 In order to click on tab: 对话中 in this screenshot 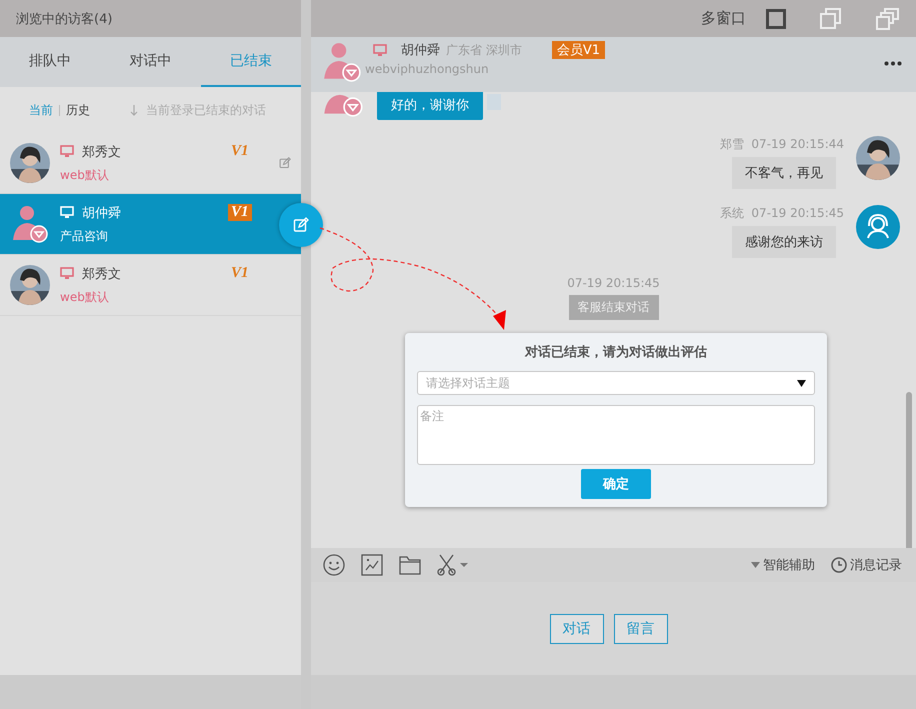, I will do `click(150, 62)`.